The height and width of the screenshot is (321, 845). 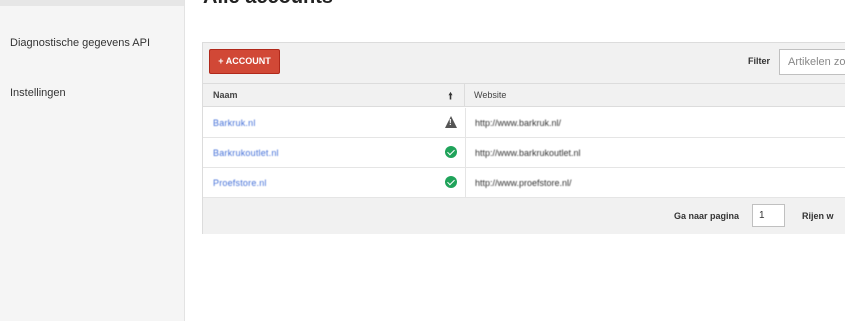 I want to click on account-name-link: Proefstore.nl, so click(x=240, y=183).